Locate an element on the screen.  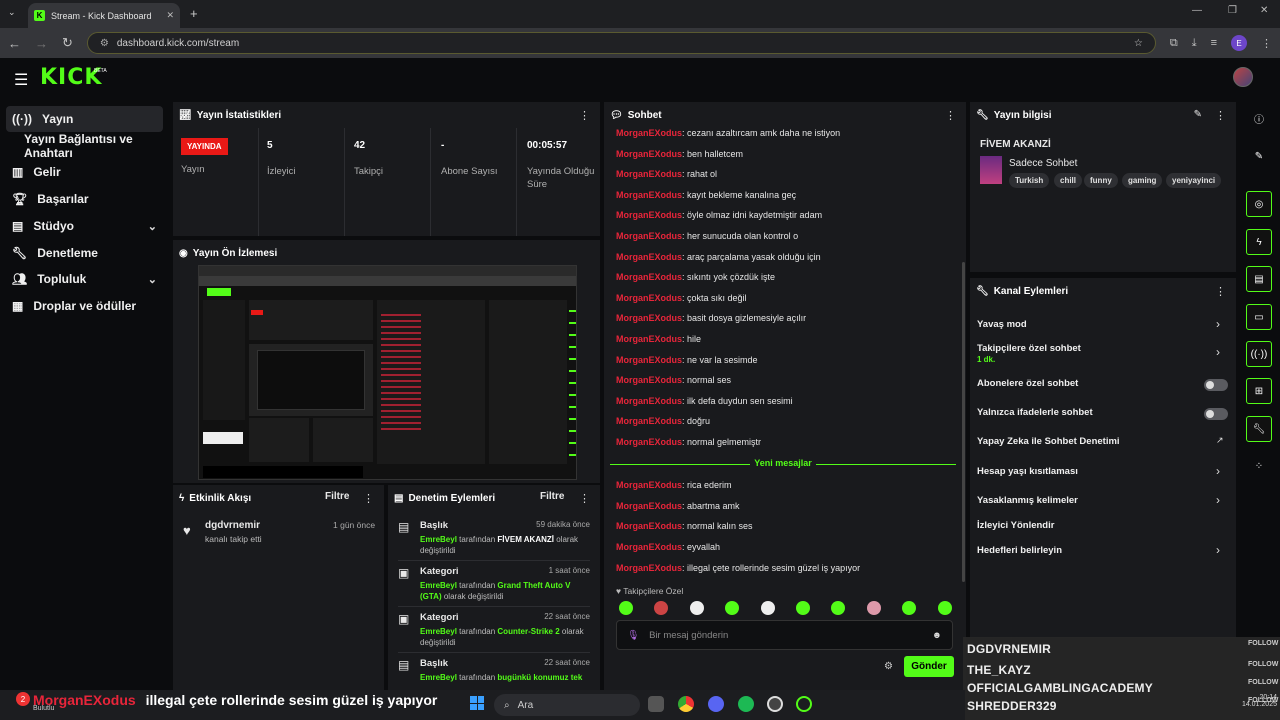
windows-start-icon is located at coordinates (477, 703).